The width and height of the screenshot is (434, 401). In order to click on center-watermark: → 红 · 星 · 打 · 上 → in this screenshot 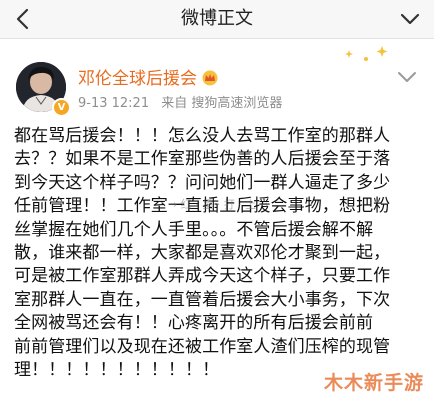, I will do `click(218, 204)`.